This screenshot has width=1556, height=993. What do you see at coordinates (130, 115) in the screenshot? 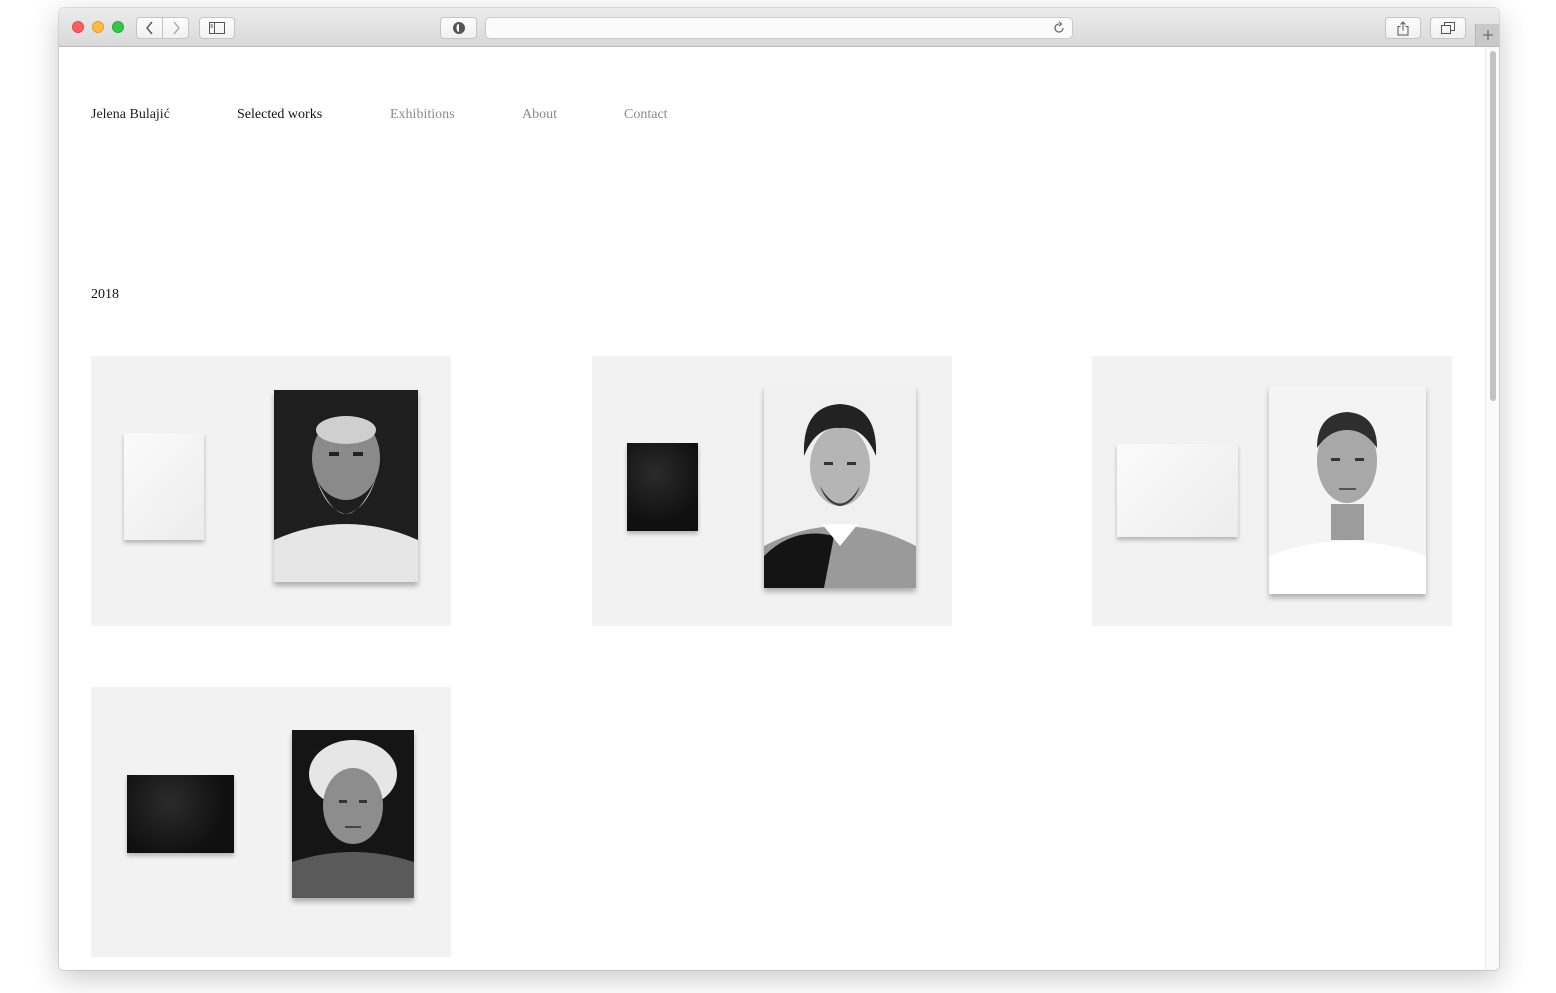
I see `site-name-link: Jelena Bulajić` at bounding box center [130, 115].